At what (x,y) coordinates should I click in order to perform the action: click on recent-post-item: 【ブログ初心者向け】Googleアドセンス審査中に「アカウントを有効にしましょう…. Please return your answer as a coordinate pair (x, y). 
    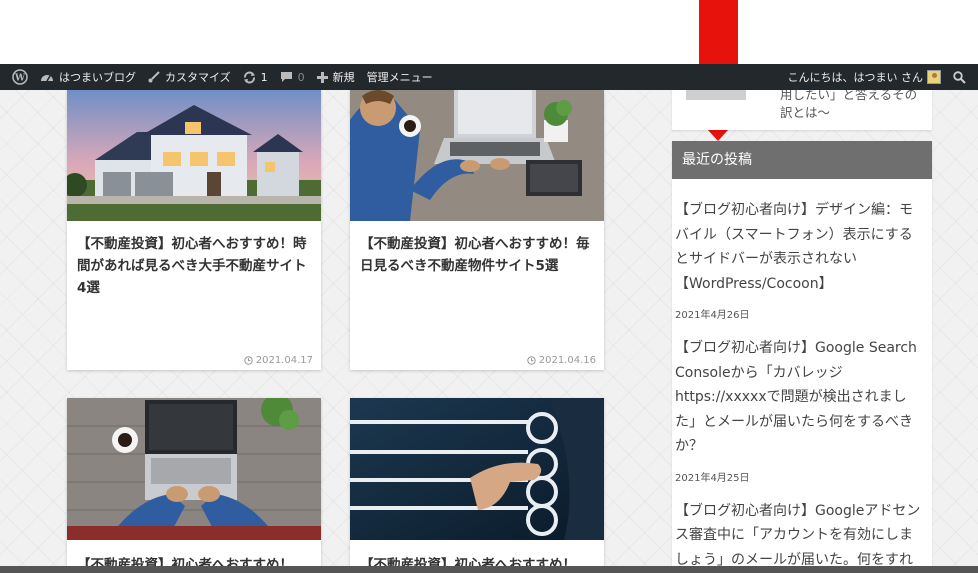
    Looking at the image, I should click on (802, 528).